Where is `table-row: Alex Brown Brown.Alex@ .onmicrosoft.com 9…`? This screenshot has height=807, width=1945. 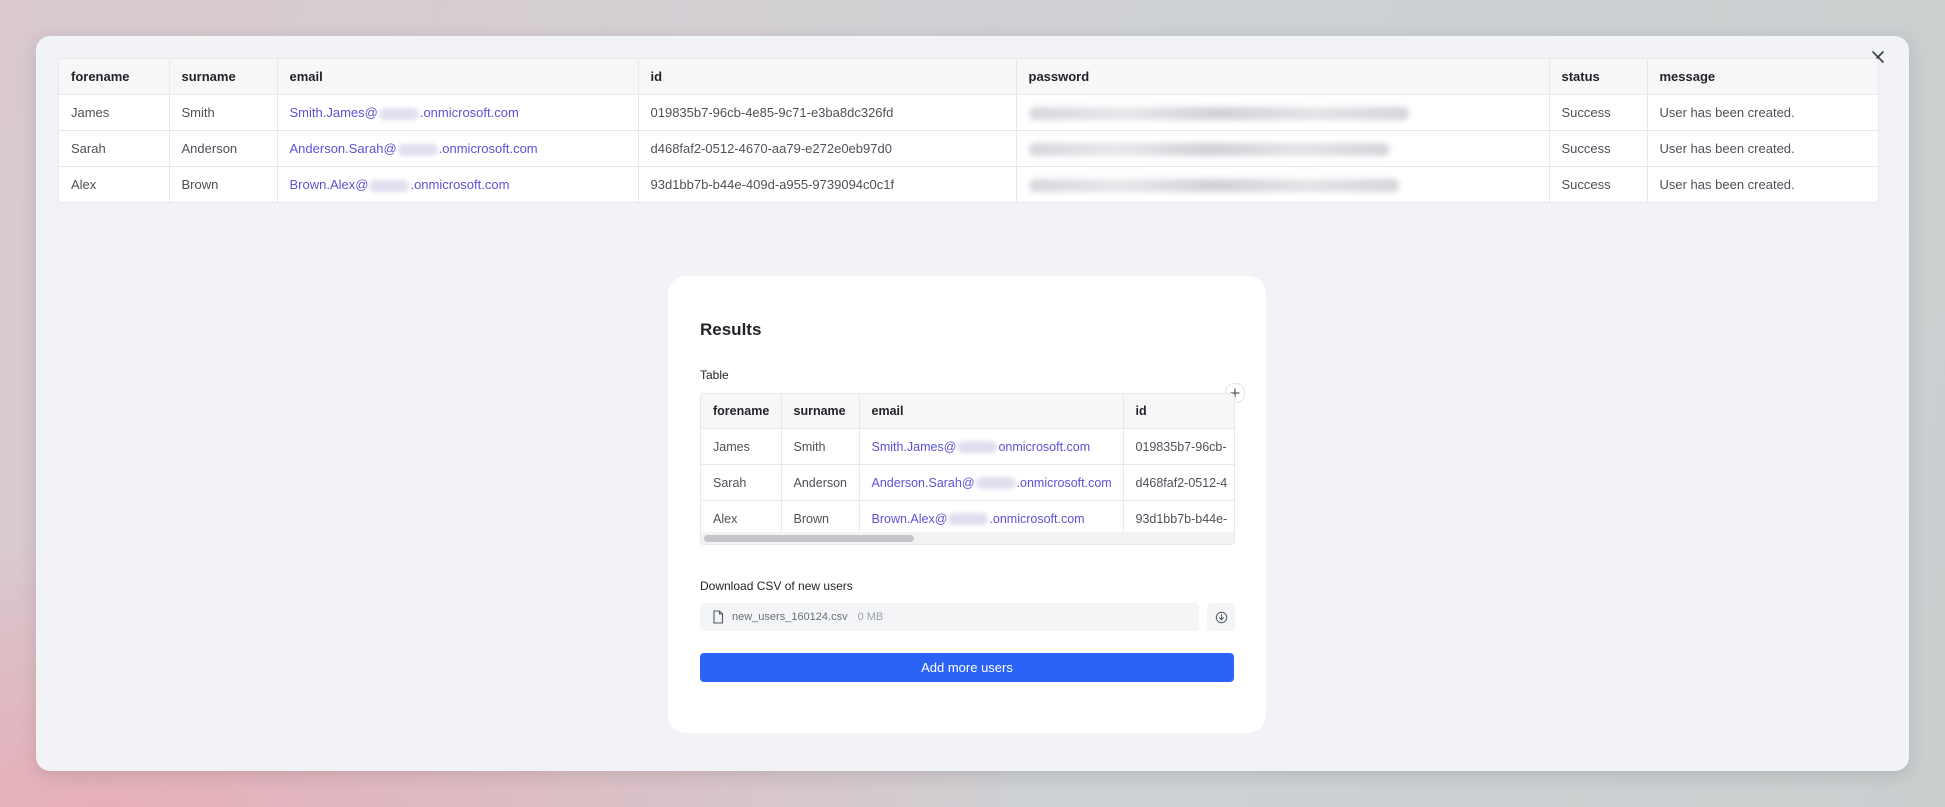 table-row: Alex Brown Brown.Alex@ .onmicrosoft.com 9… is located at coordinates (968, 184).